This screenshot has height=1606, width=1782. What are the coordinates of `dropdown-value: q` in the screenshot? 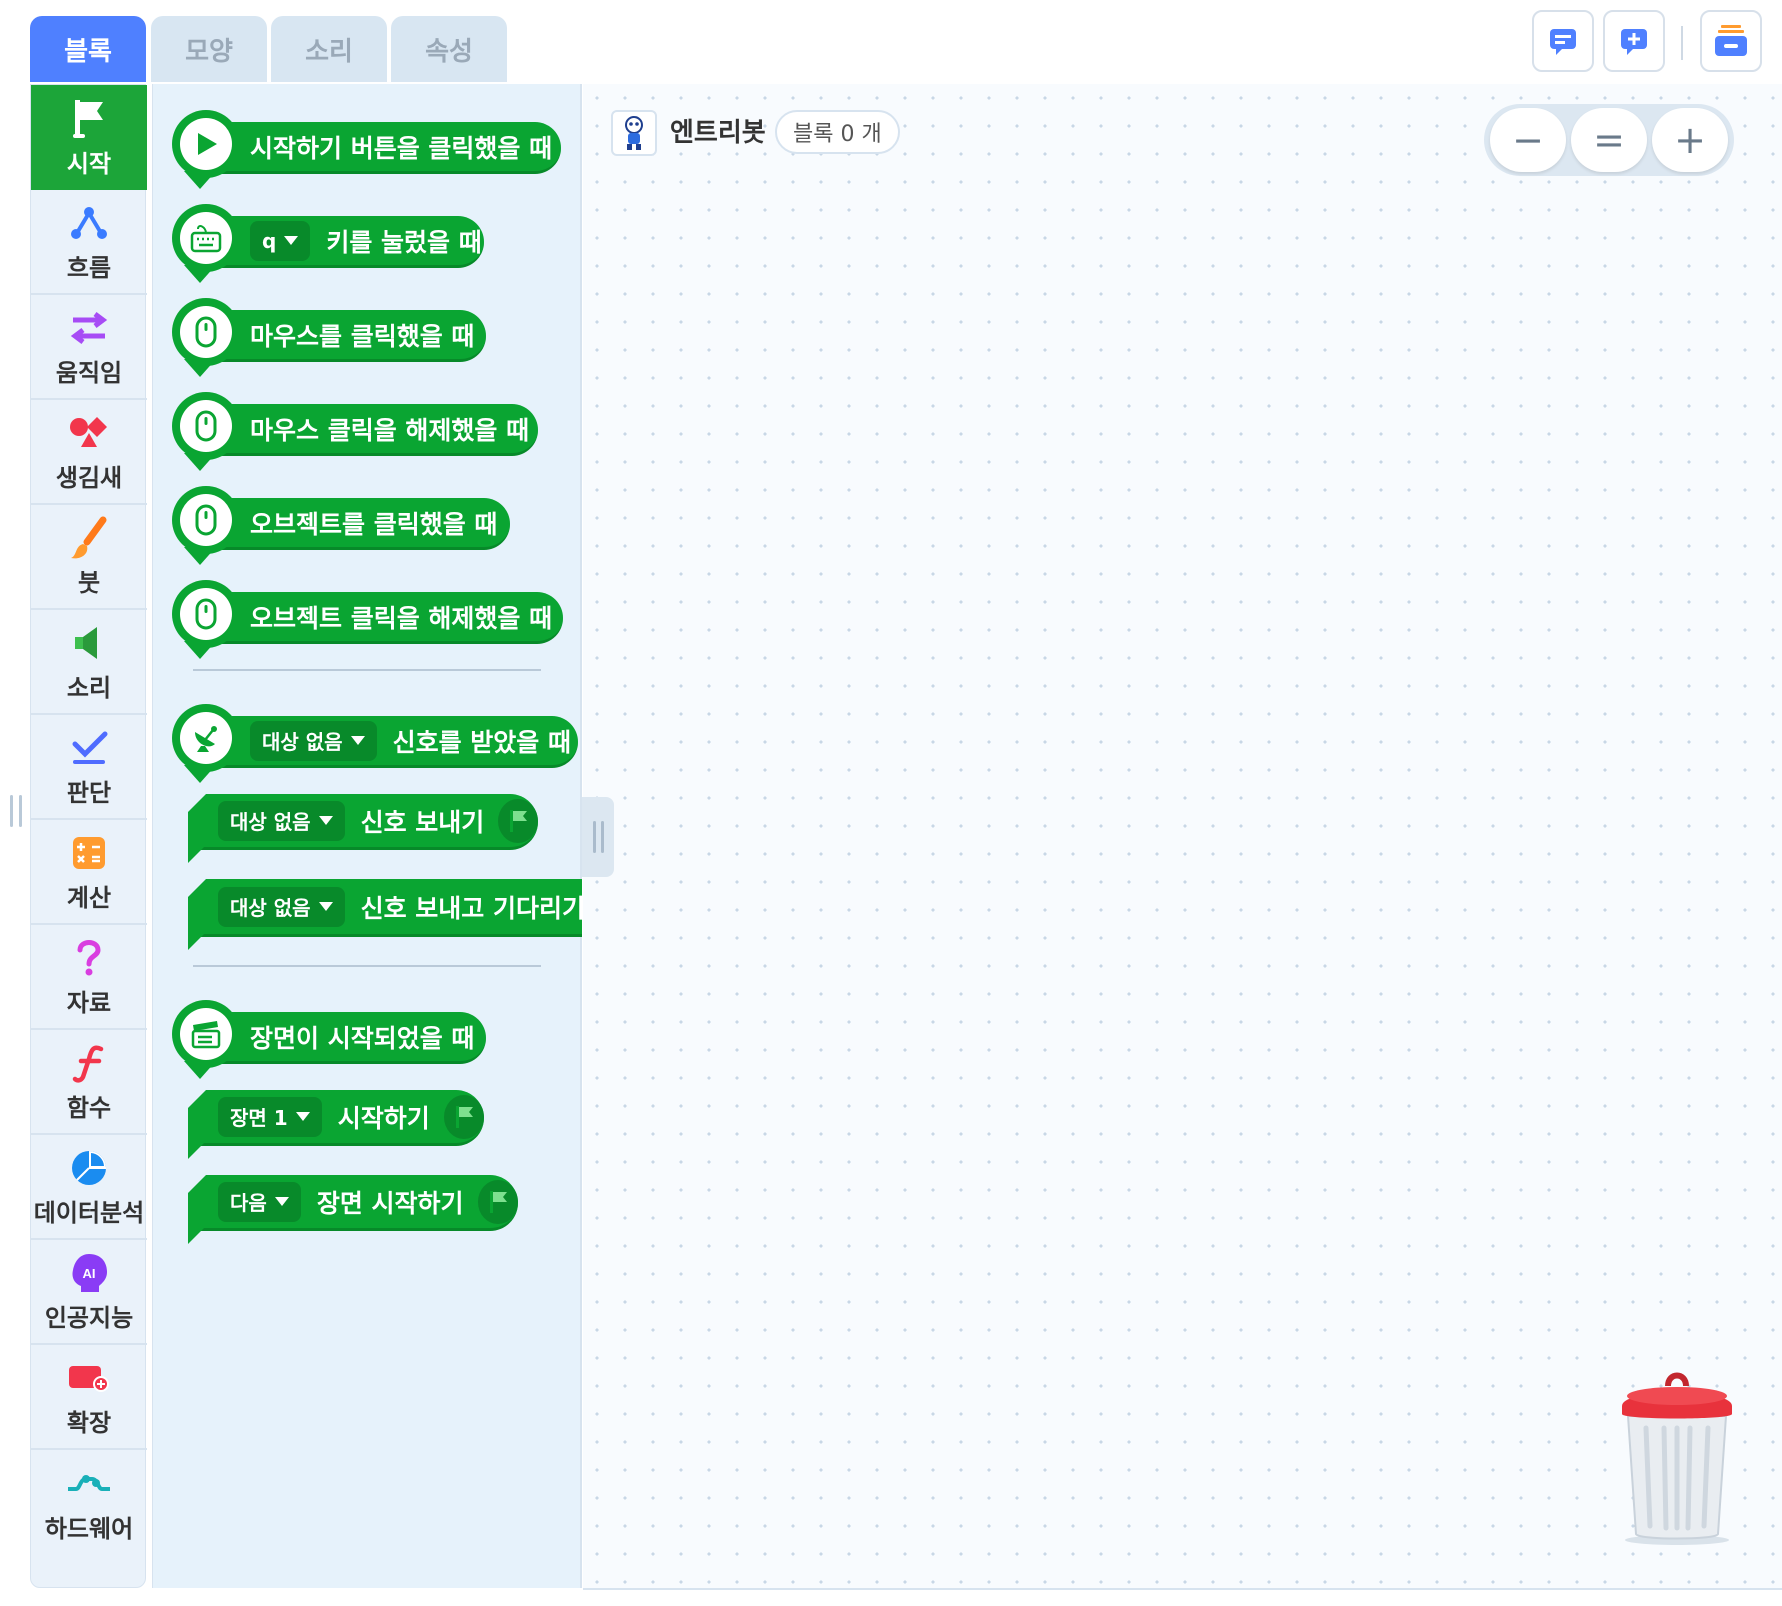 It's located at (269, 240).